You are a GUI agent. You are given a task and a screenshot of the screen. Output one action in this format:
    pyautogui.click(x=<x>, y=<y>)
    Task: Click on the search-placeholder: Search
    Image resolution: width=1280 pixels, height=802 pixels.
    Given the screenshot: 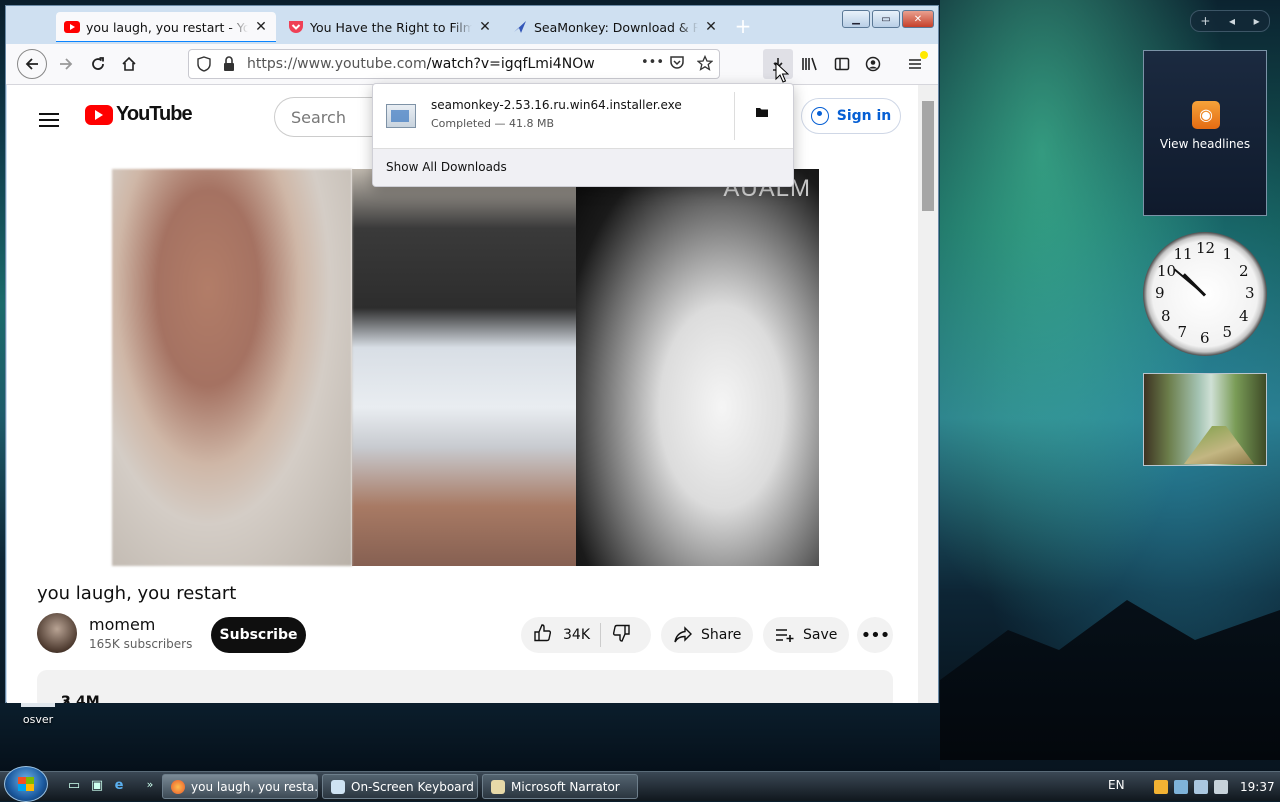 What is the action you would take?
    pyautogui.click(x=318, y=117)
    